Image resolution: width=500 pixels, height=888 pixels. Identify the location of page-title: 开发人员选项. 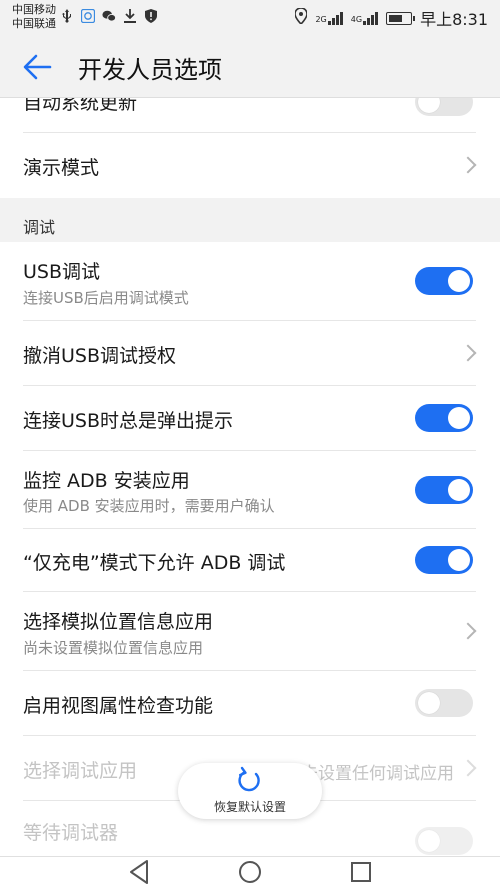
(150, 70).